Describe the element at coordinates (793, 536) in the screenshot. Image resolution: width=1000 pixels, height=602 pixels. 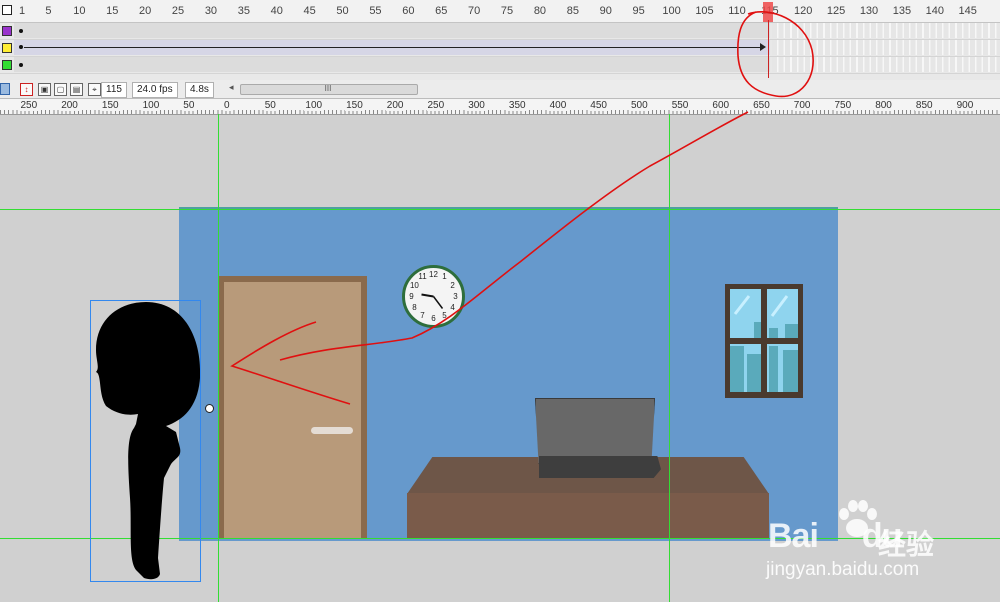
I see `baidu-logo-bai: Bai` at that location.